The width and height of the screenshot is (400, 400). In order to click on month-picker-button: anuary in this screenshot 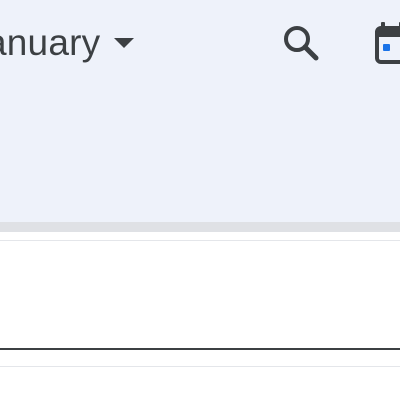, I will do `click(67, 43)`.